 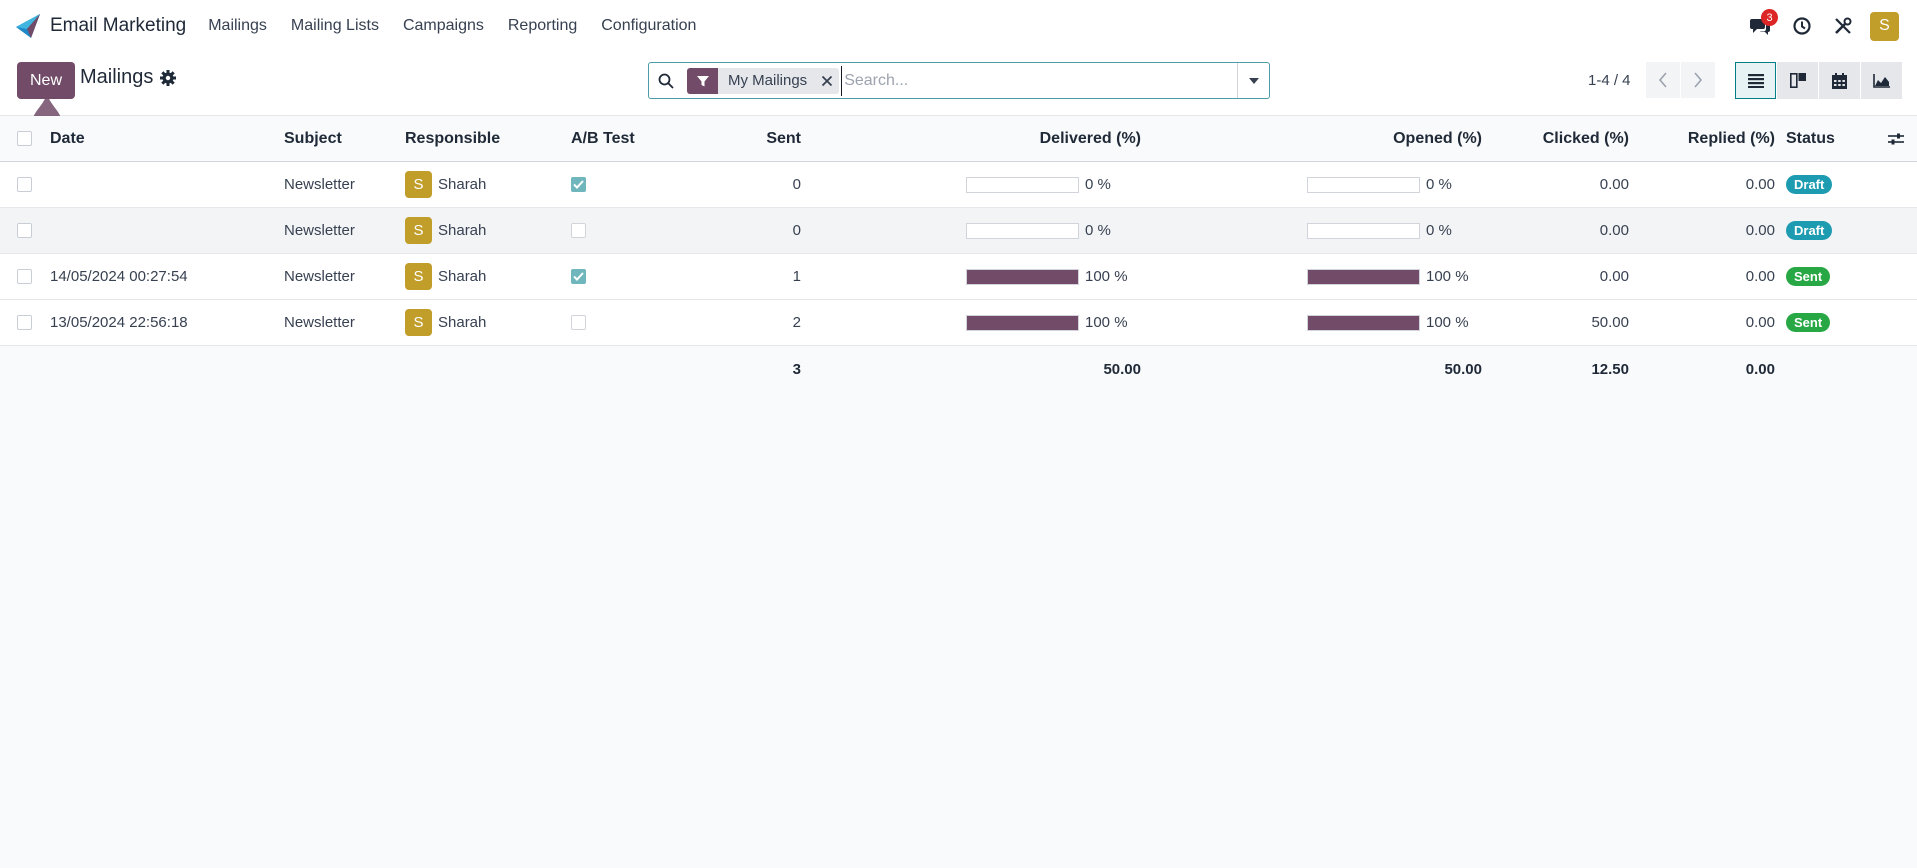 What do you see at coordinates (542, 26) in the screenshot?
I see `menu-reporting: Reporting` at bounding box center [542, 26].